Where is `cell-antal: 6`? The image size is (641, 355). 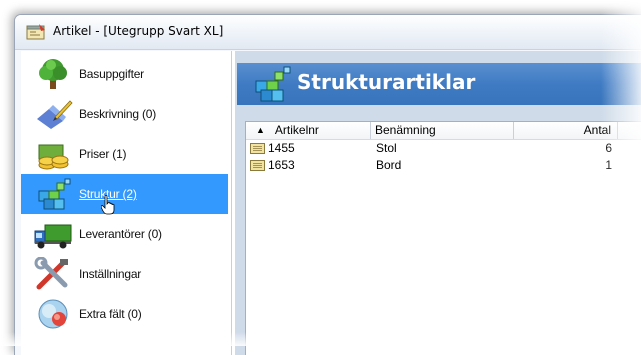 cell-antal: 6 is located at coordinates (608, 148).